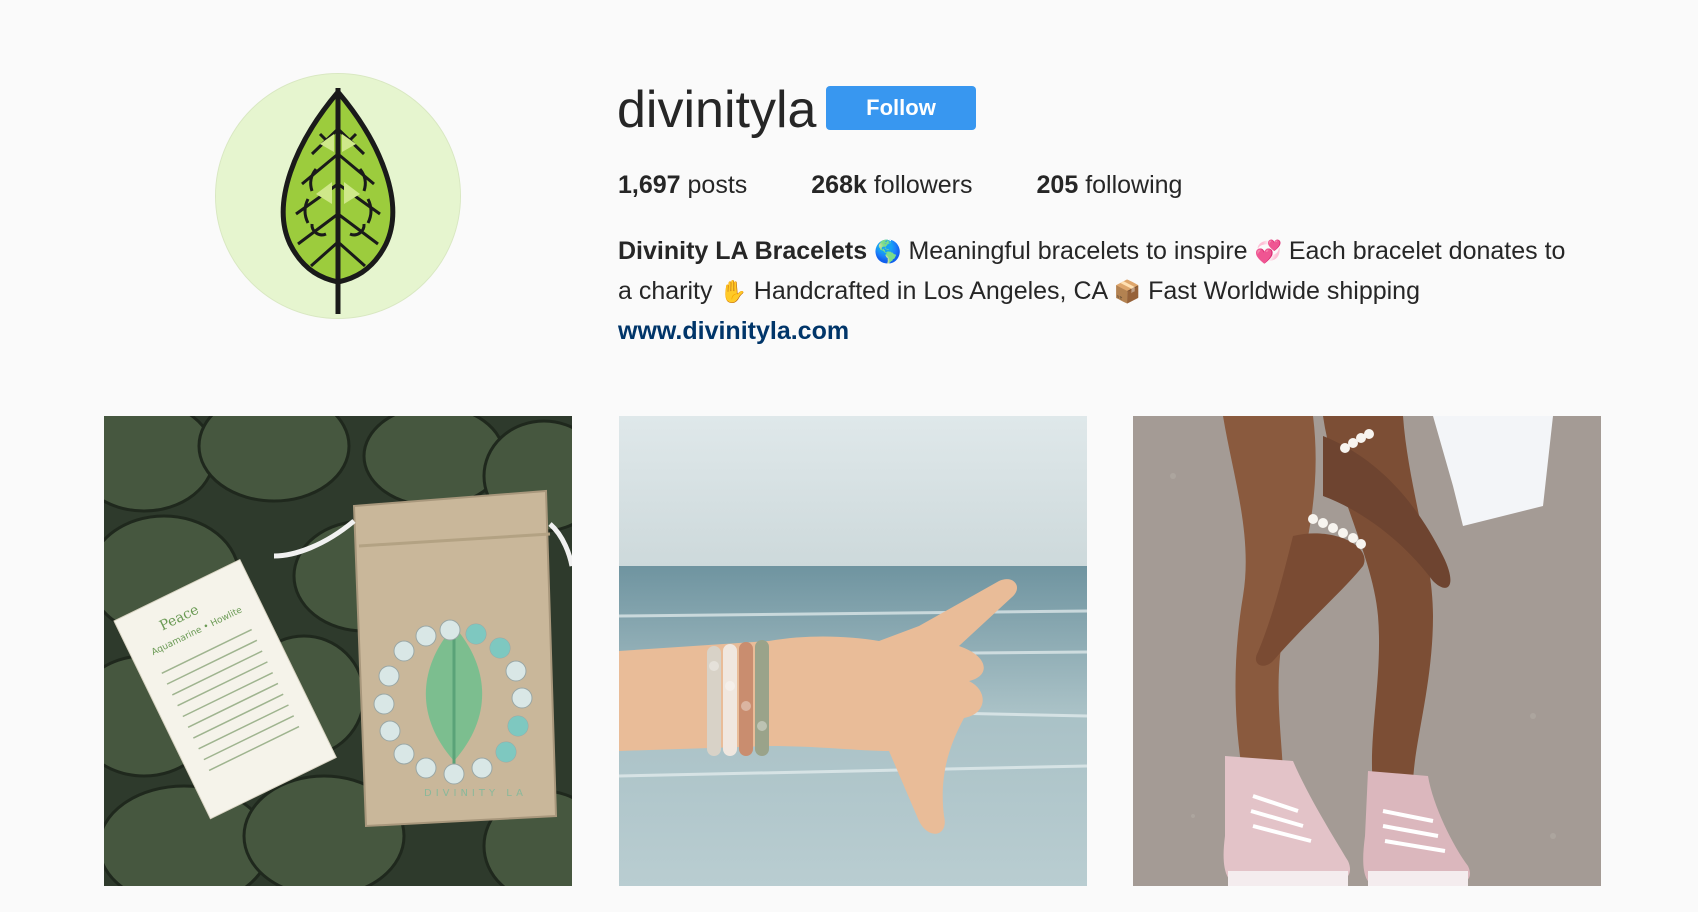 The image size is (1698, 912). Describe the element at coordinates (717, 110) in the screenshot. I see `profile-username: divinityla` at that location.